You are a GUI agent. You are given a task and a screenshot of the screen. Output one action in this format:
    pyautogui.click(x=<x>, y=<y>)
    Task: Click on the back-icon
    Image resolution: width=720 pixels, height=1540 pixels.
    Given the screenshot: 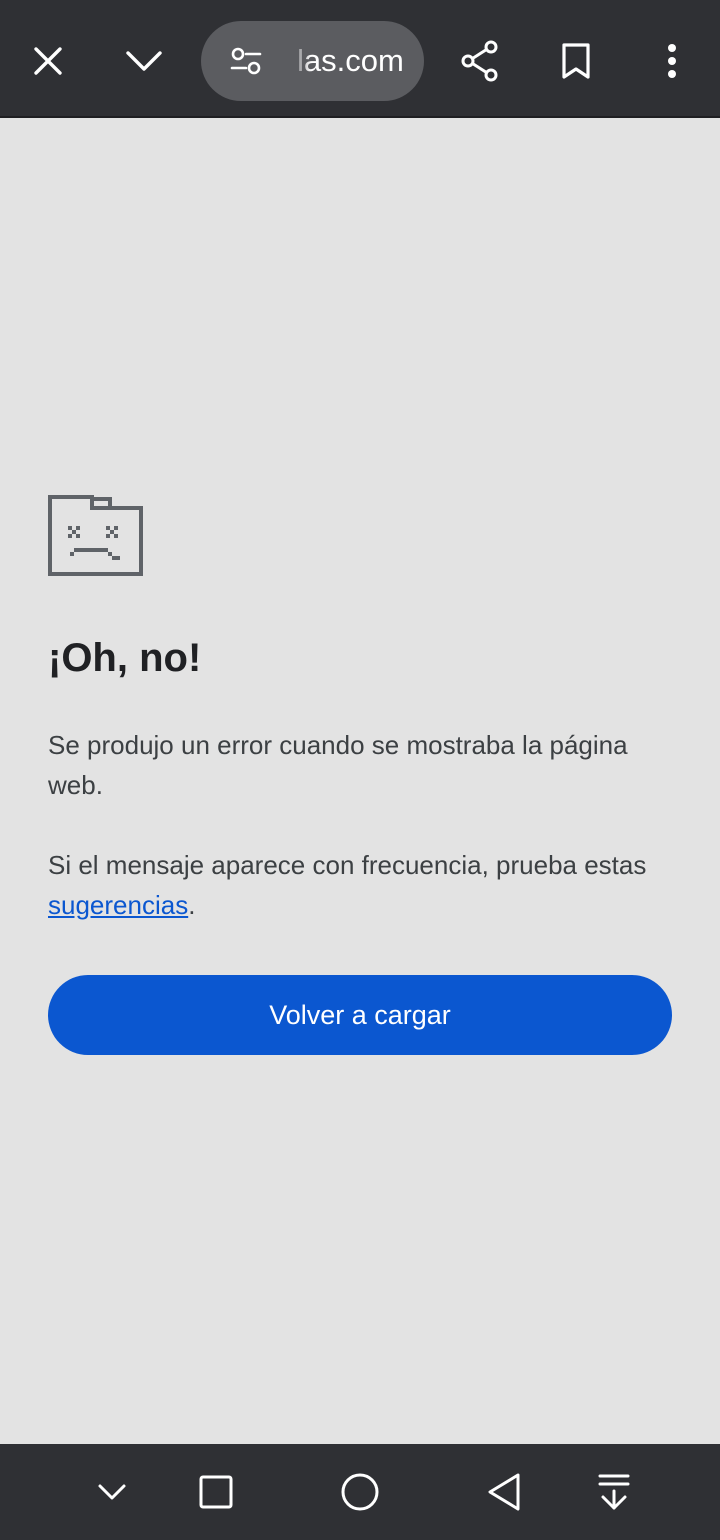 What is the action you would take?
    pyautogui.click(x=504, y=1492)
    